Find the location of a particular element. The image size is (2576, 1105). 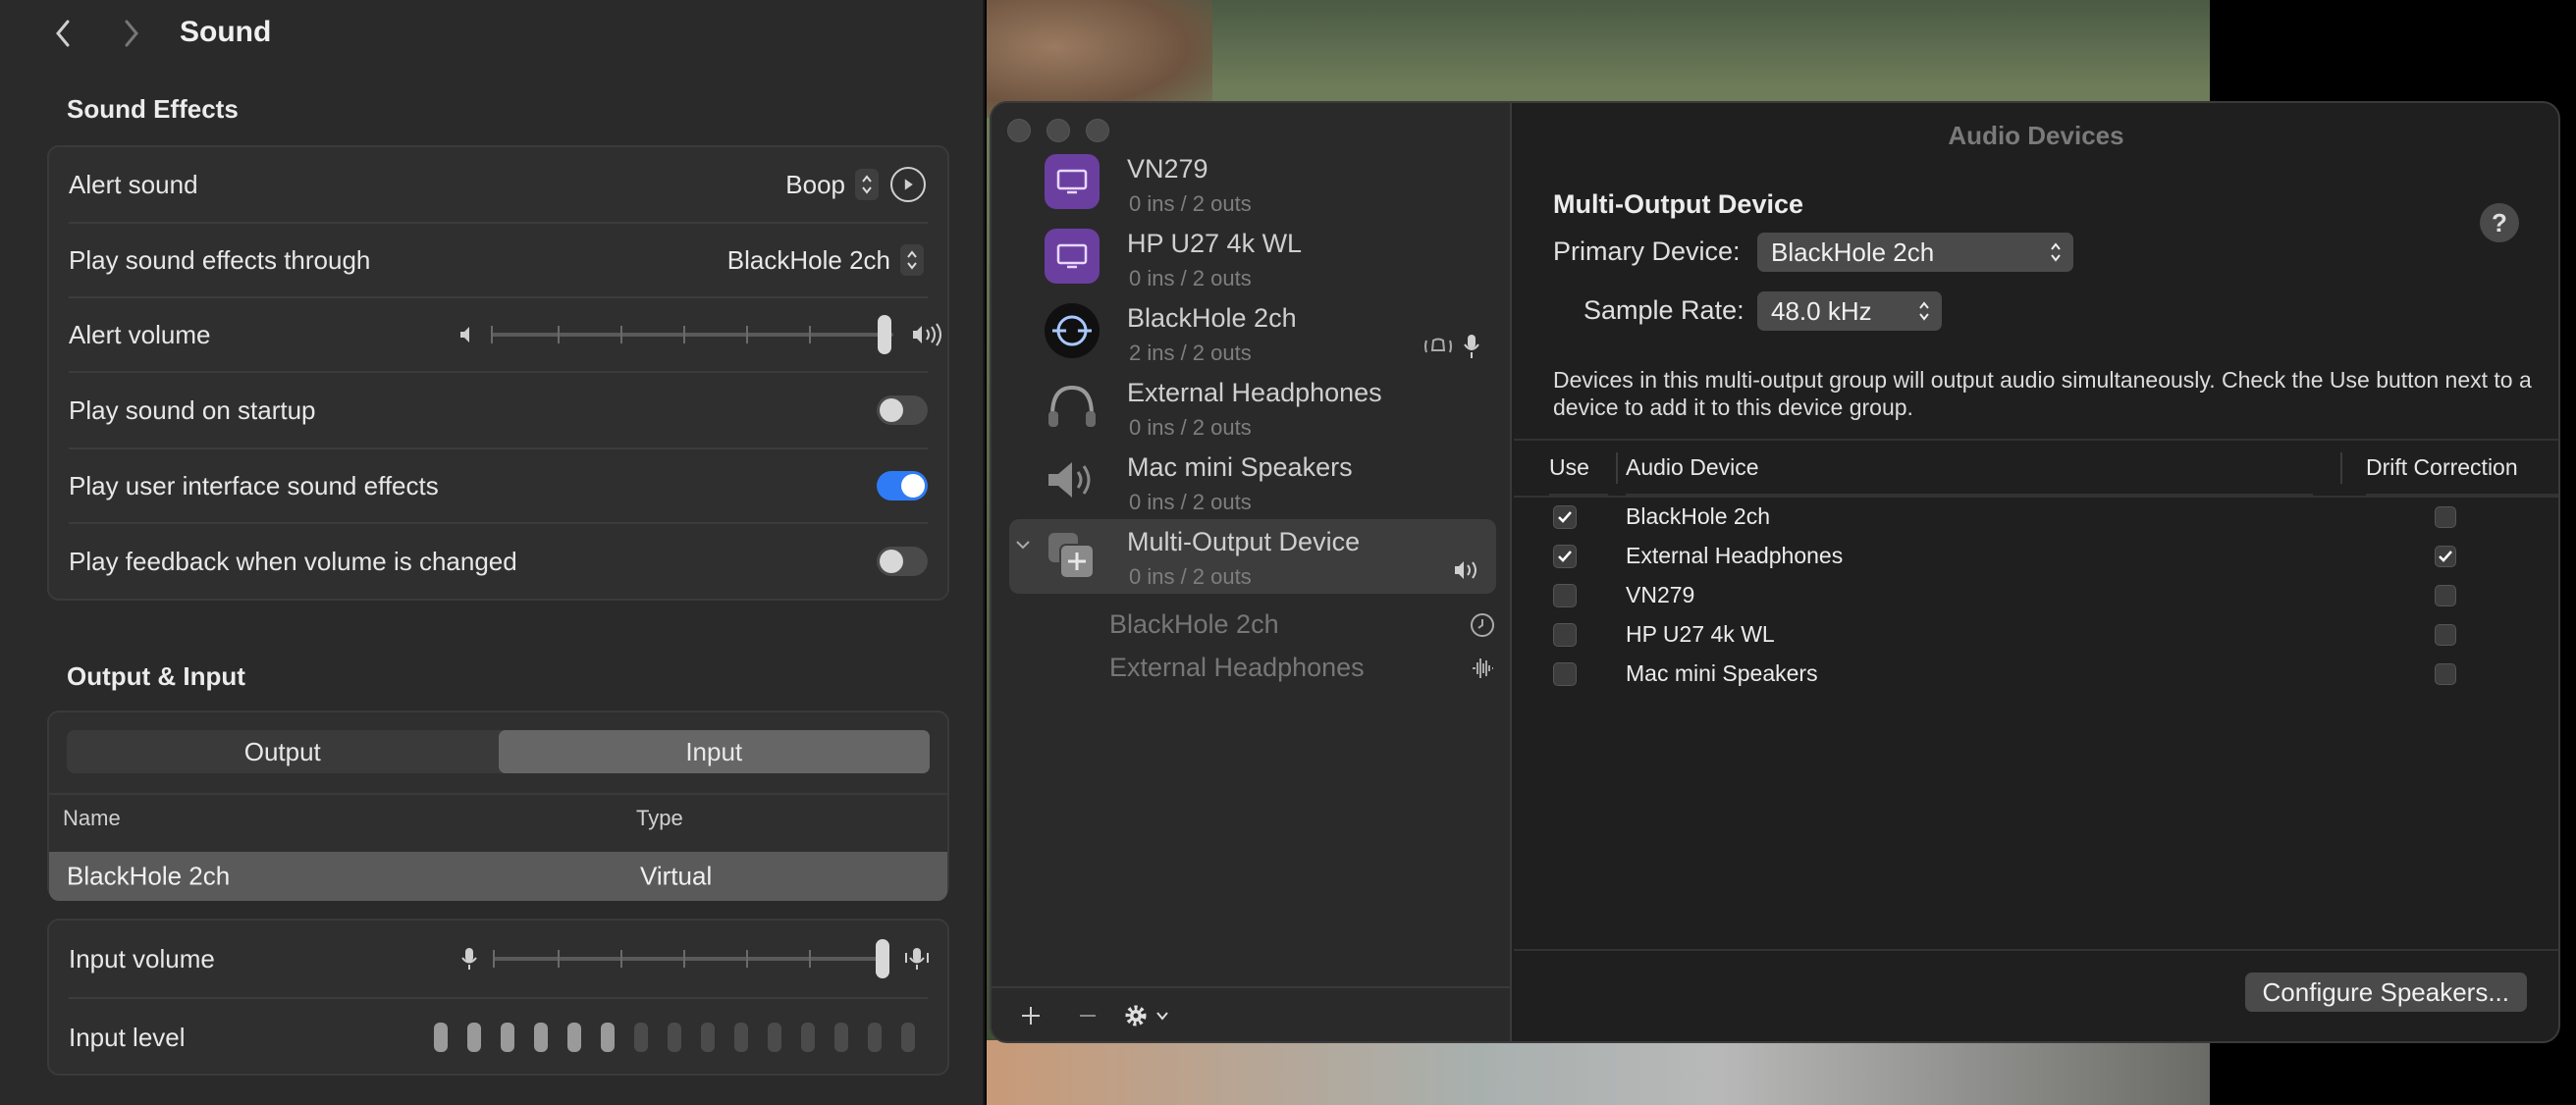

back-button is located at coordinates (62, 33).